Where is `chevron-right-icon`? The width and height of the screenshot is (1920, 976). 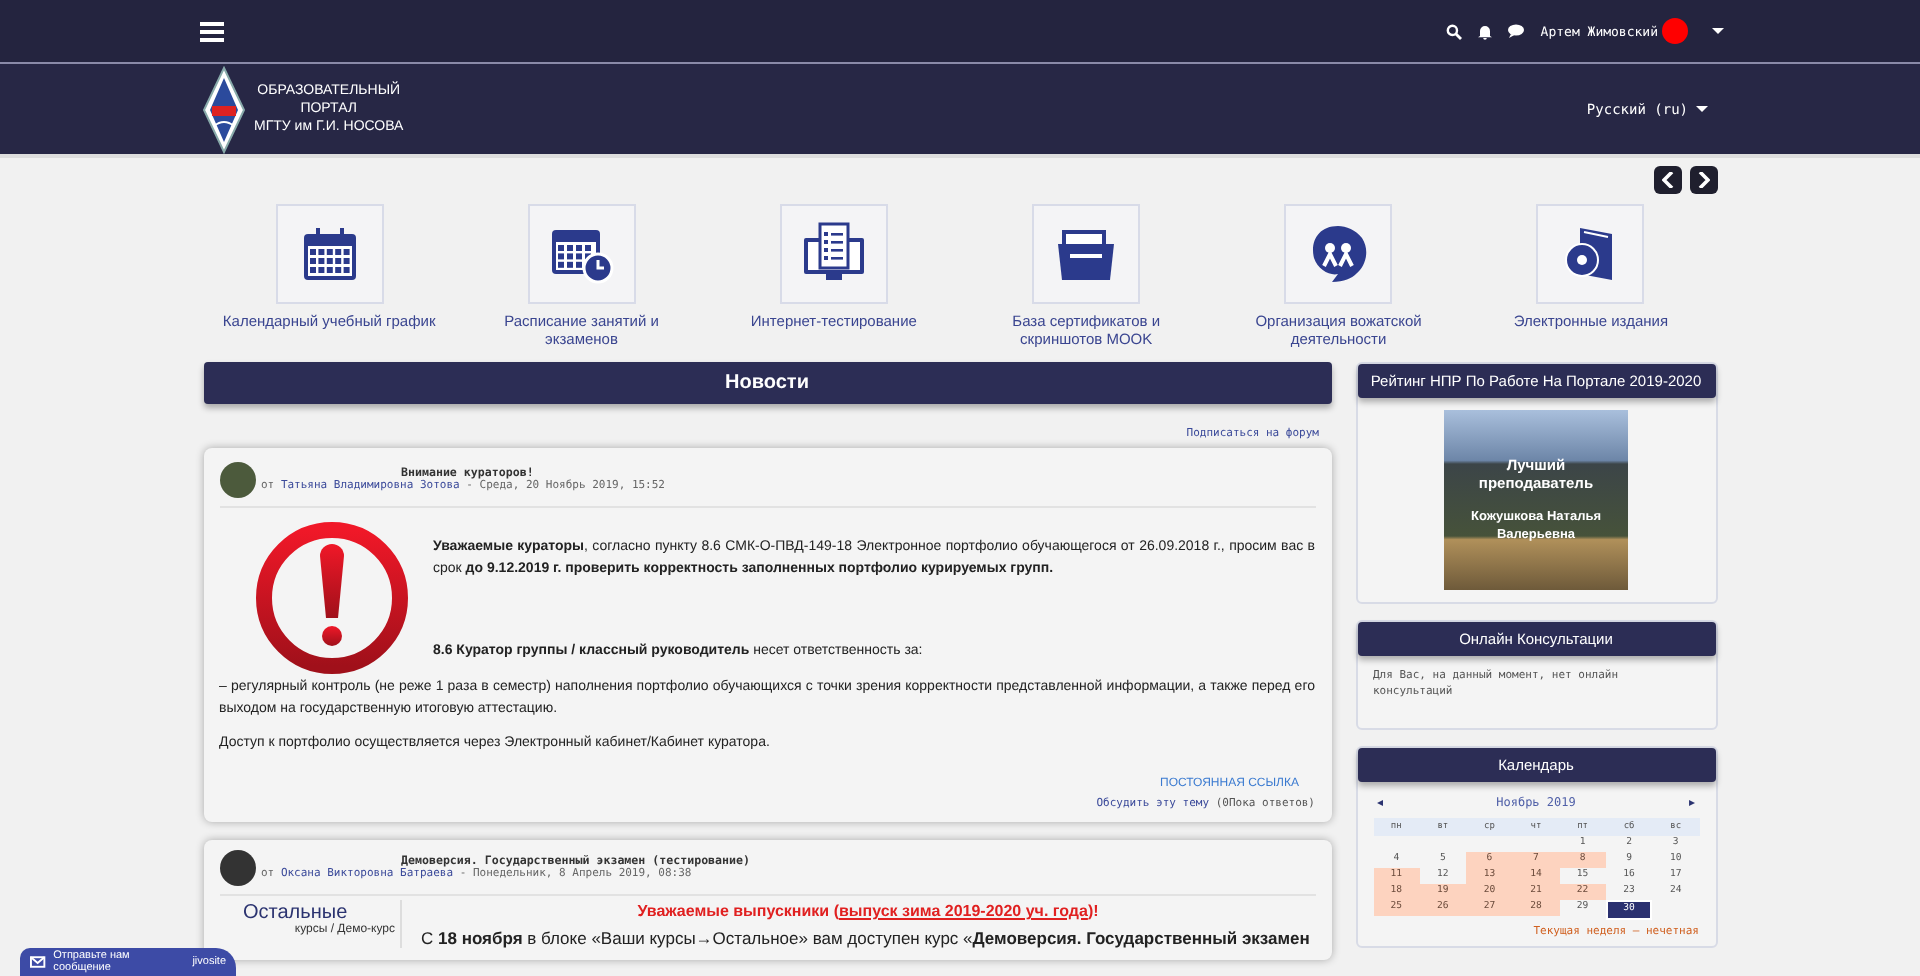 chevron-right-icon is located at coordinates (1703, 180).